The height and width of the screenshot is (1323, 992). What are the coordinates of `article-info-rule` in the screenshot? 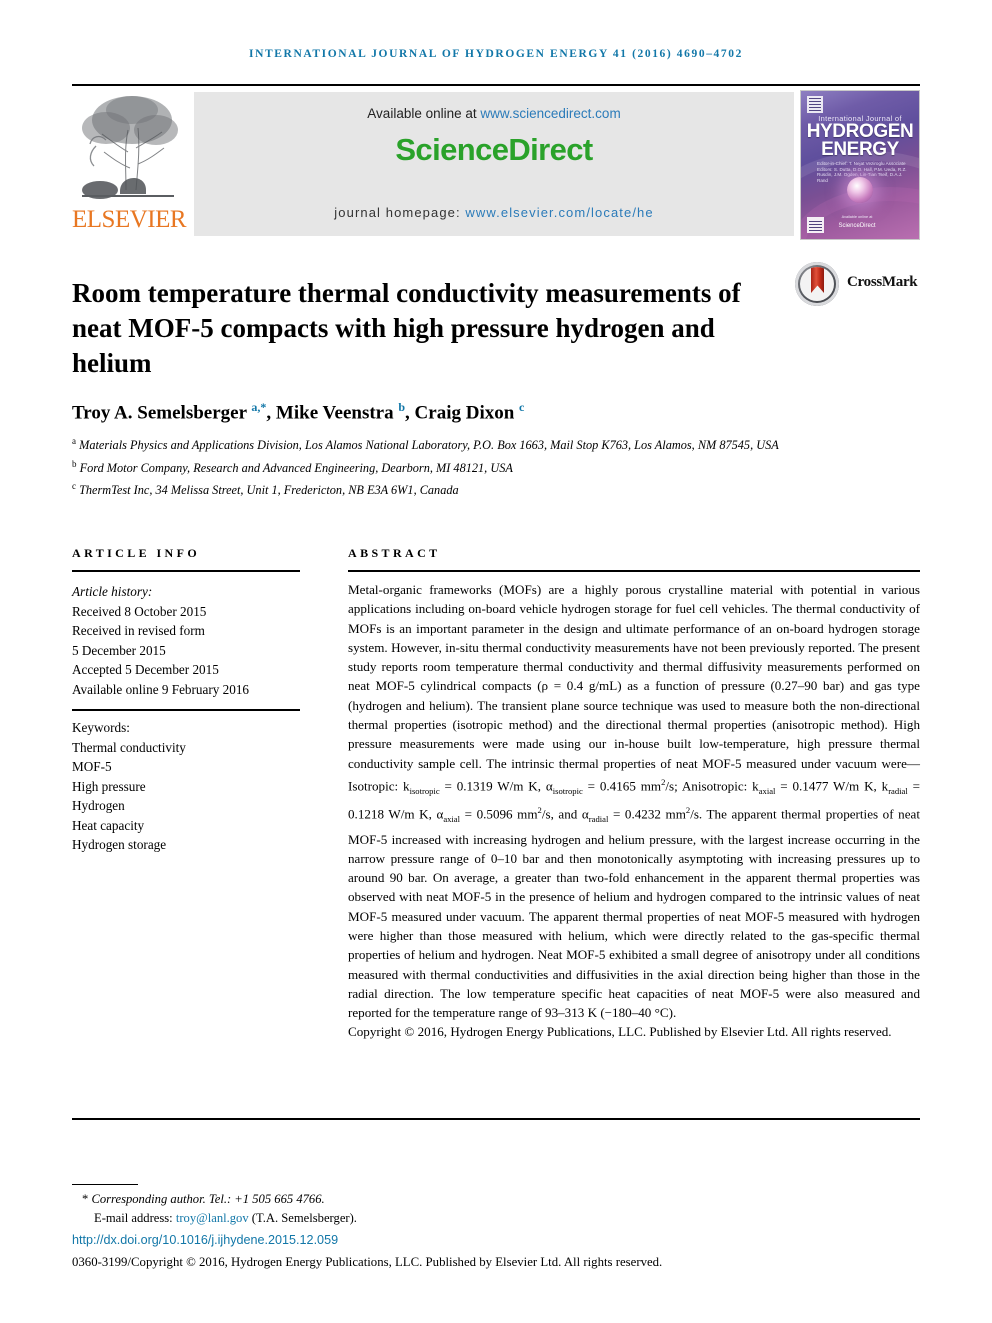 It's located at (186, 571).